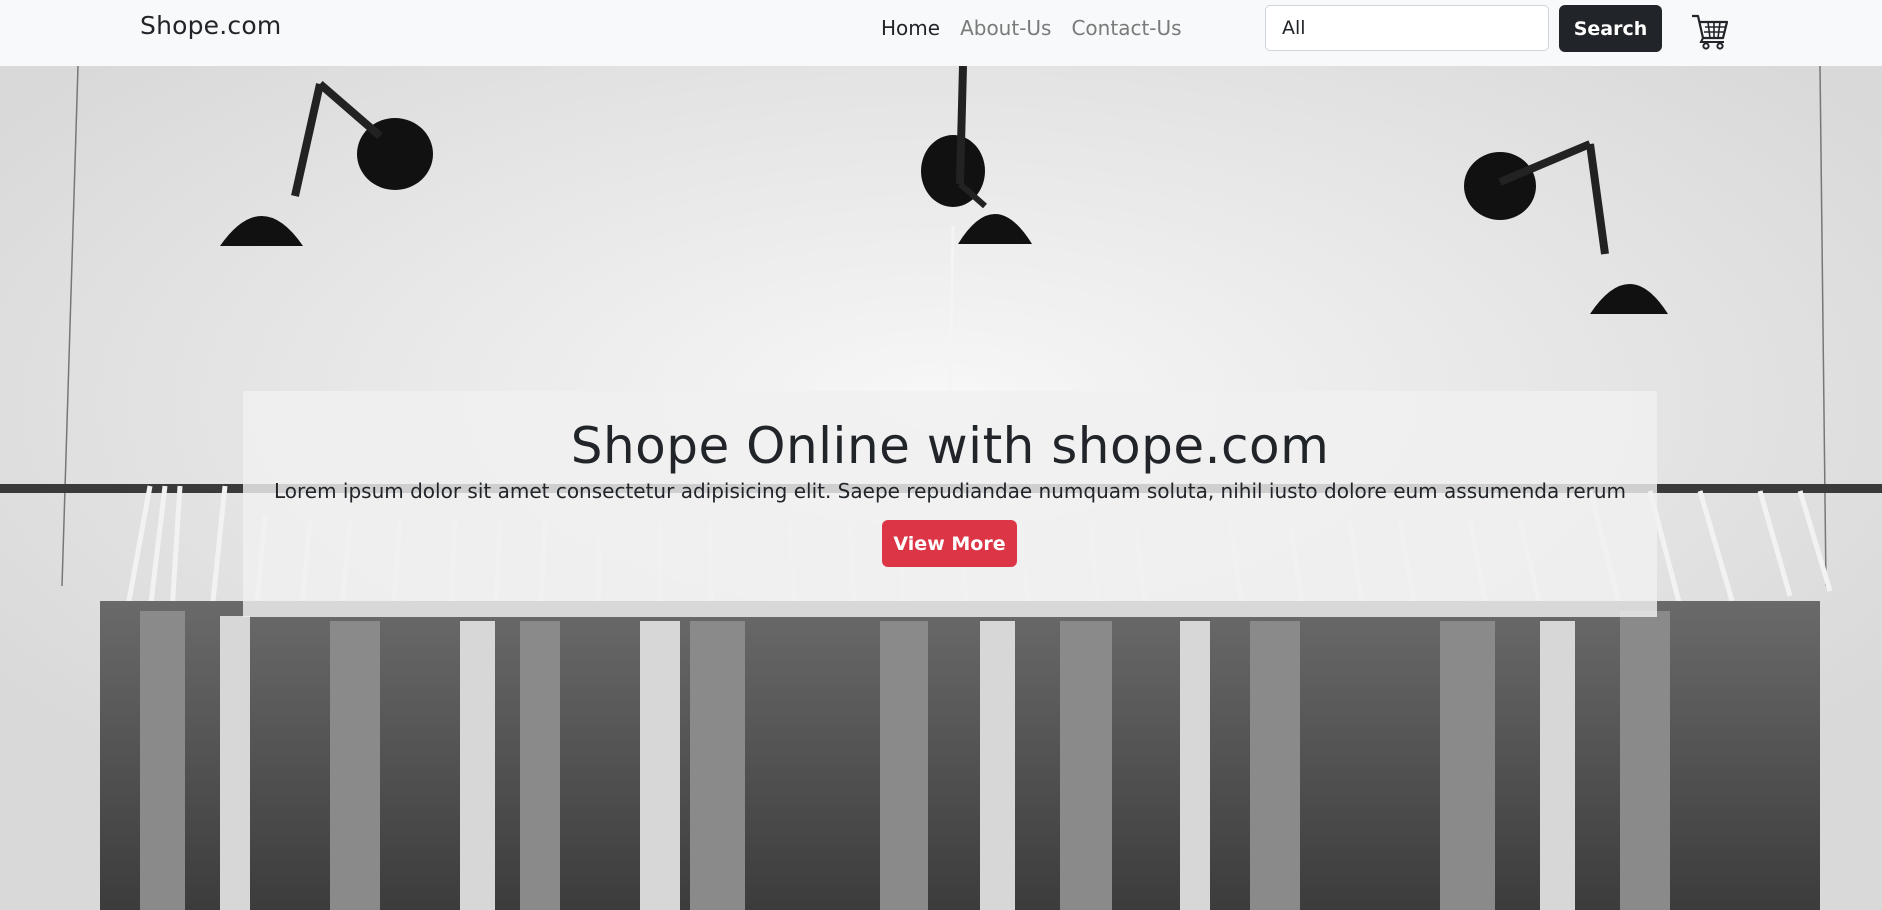  What do you see at coordinates (950, 446) in the screenshot?
I see `hero-title: Shope Online with shope.com` at bounding box center [950, 446].